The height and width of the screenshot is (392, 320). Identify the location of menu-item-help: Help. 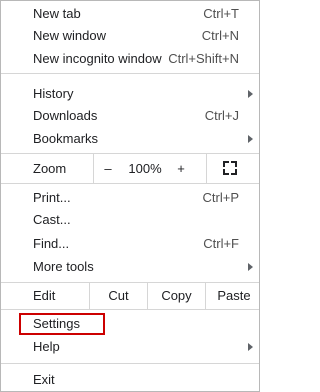
(143, 347).